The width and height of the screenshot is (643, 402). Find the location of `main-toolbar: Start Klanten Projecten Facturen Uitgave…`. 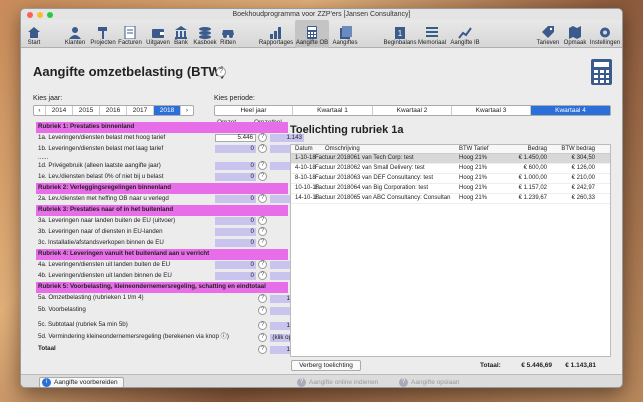

main-toolbar: Start Klanten Projecten Facturen Uitgave… is located at coordinates (321, 34).